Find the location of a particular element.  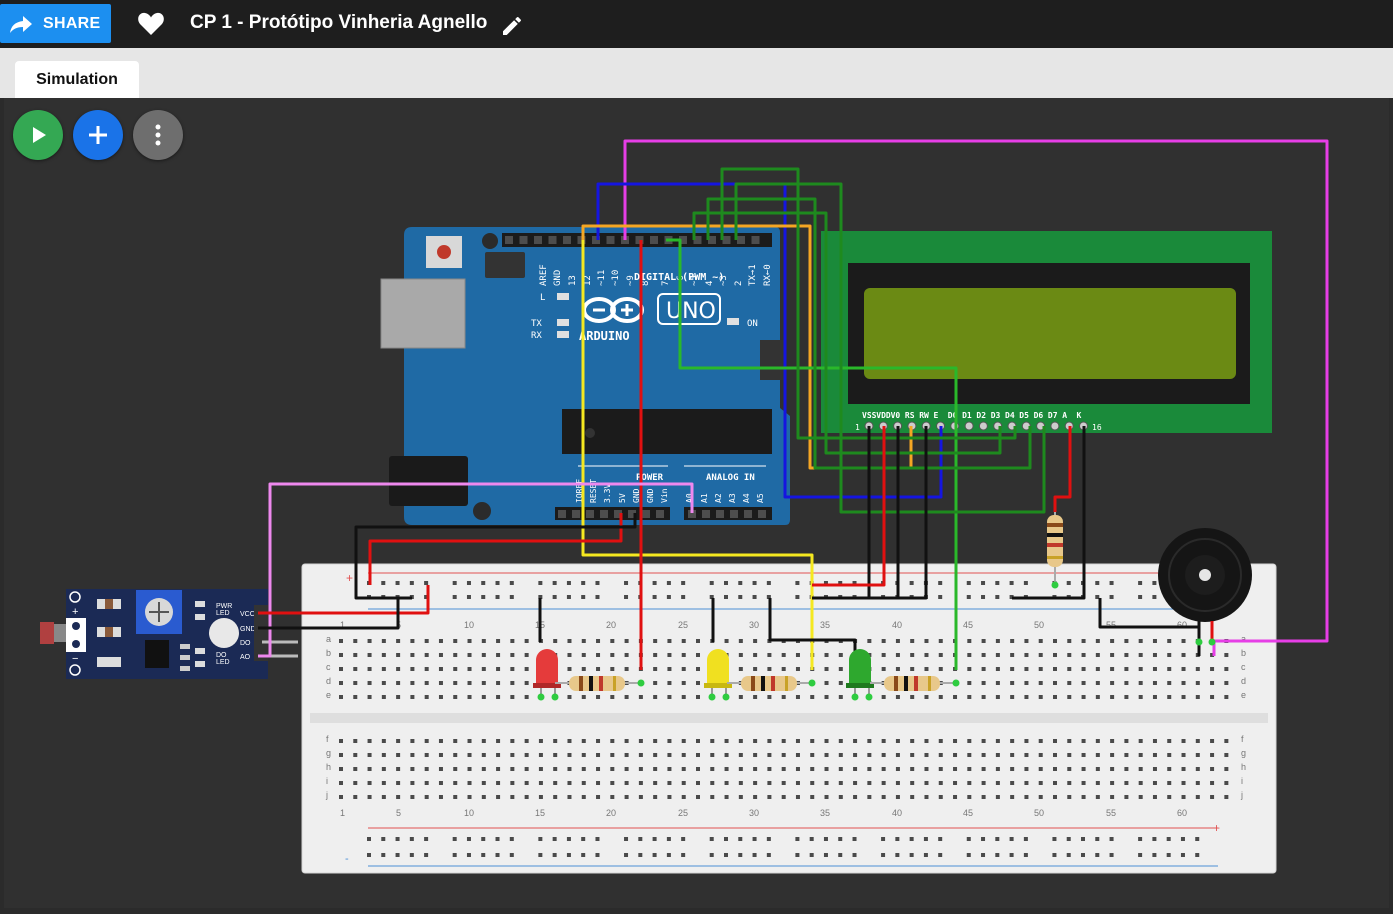

play-icon is located at coordinates (39, 135).